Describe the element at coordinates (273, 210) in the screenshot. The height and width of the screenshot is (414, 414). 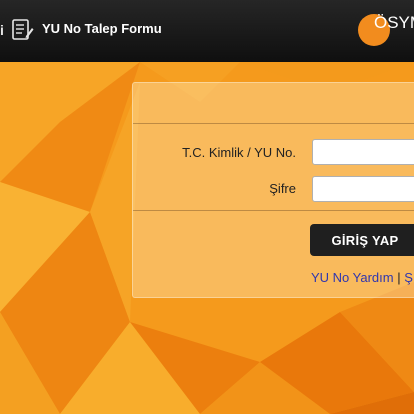
I see `panel-divider-bottom` at that location.